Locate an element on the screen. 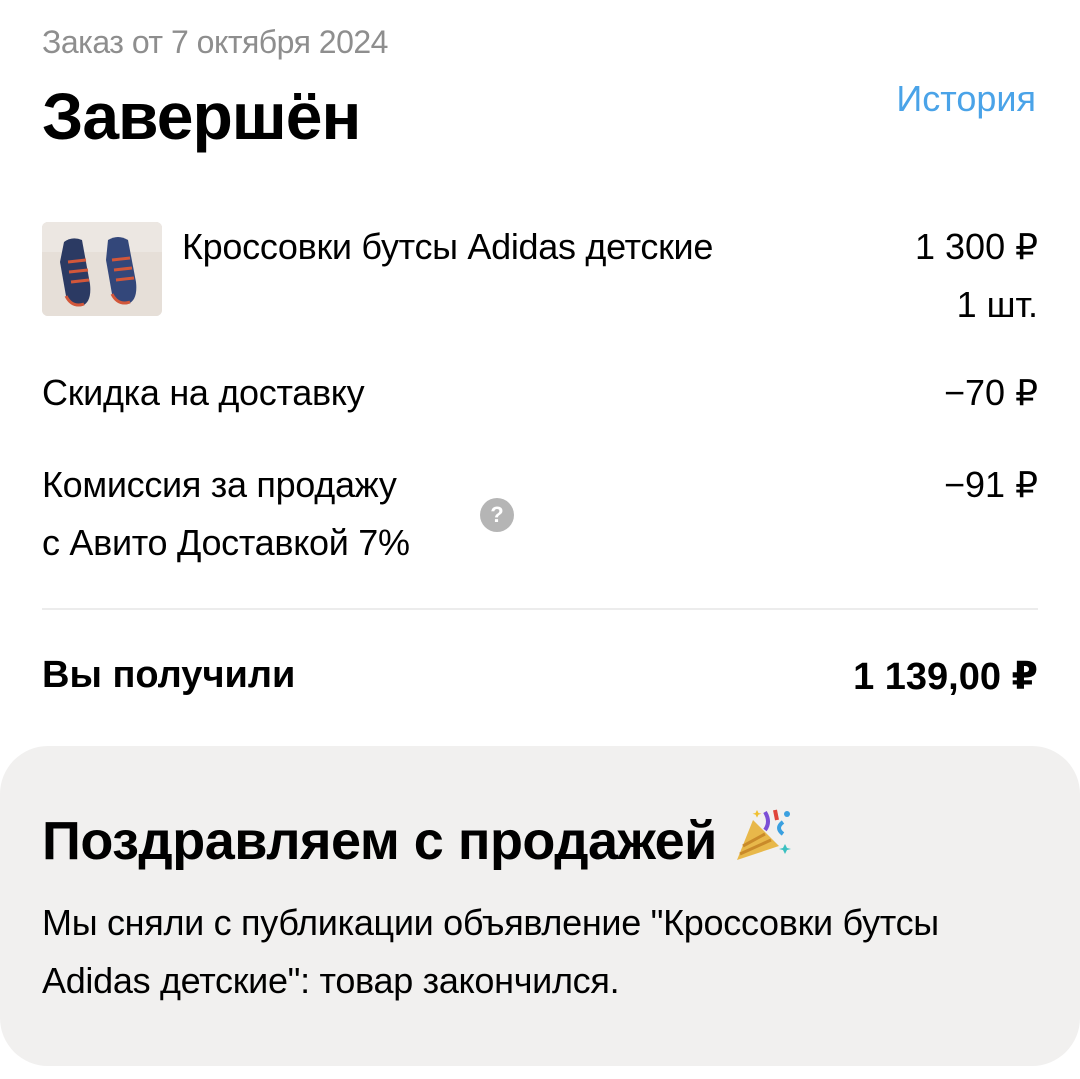  congrats-title: Поздравляем с продажей is located at coordinates (418, 840).